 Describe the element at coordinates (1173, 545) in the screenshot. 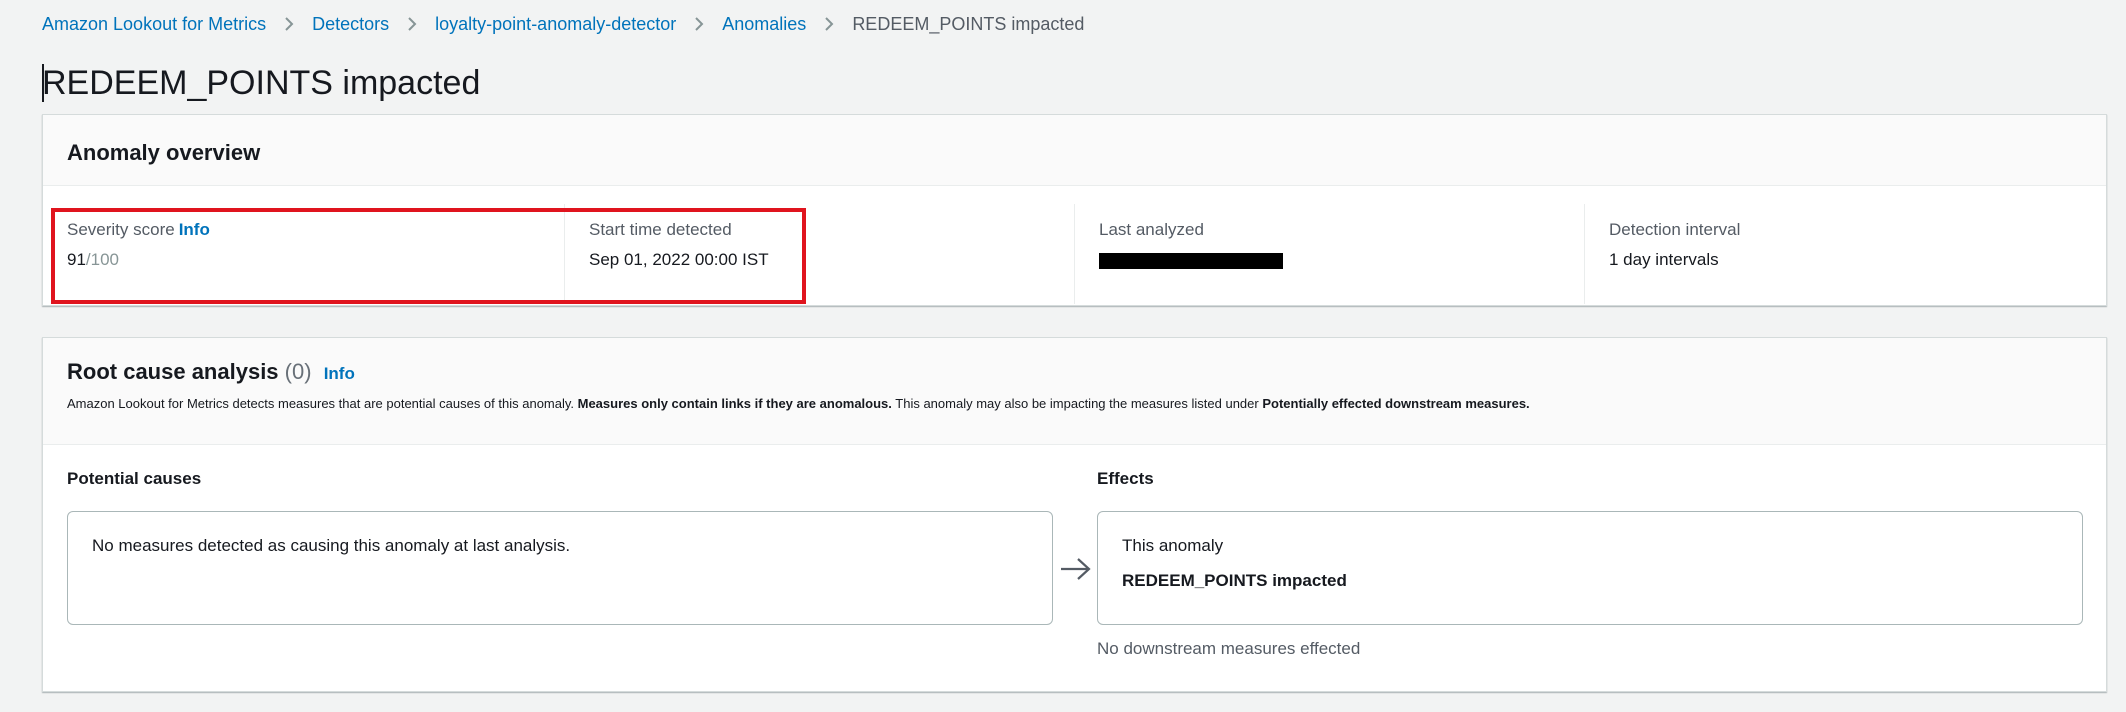

I see `effects-label: This anomaly` at that location.